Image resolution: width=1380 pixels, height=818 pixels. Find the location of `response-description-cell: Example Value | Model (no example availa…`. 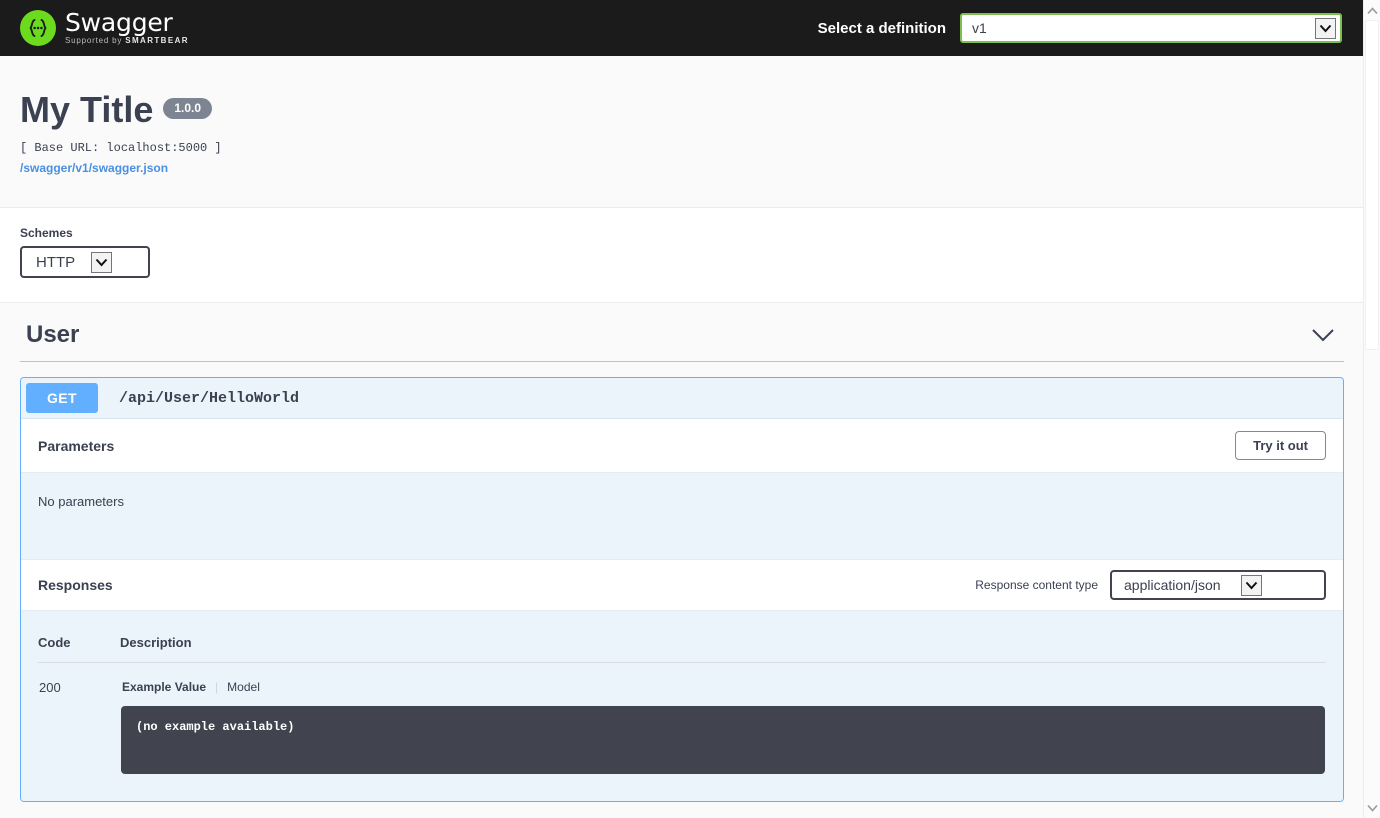

response-description-cell: Example Value | Model (no example availa… is located at coordinates (723, 719).